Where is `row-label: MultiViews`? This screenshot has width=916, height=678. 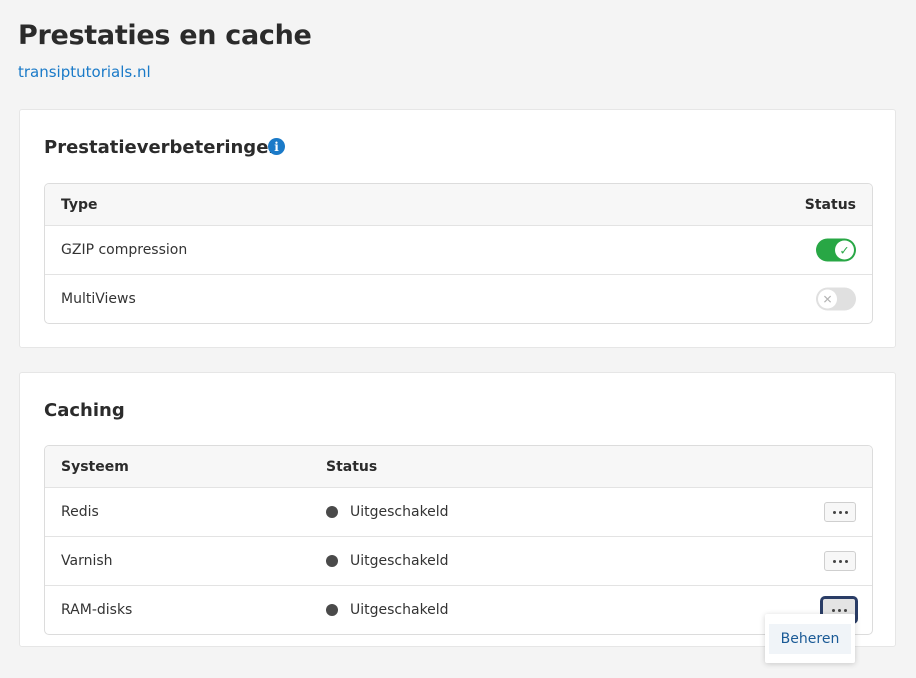 row-label: MultiViews is located at coordinates (98, 299).